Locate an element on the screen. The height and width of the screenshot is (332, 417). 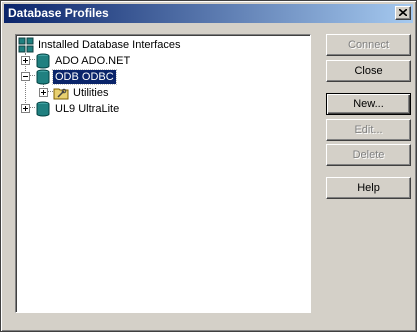
help-button: Help is located at coordinates (368, 188).